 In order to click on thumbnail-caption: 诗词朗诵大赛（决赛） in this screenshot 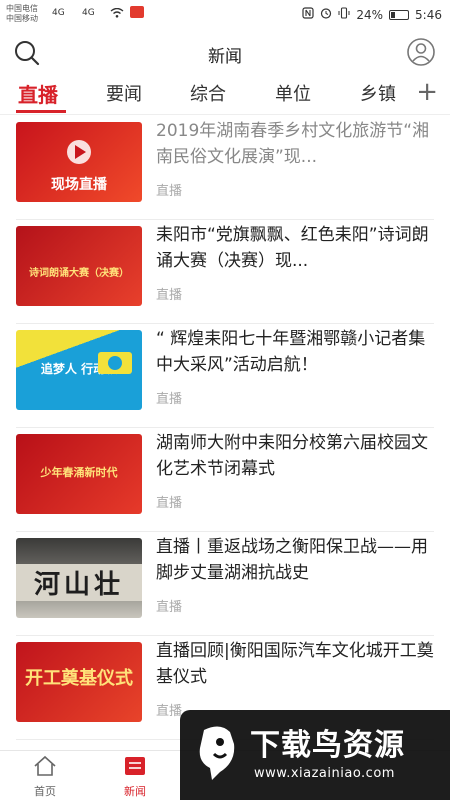, I will do `click(79, 273)`.